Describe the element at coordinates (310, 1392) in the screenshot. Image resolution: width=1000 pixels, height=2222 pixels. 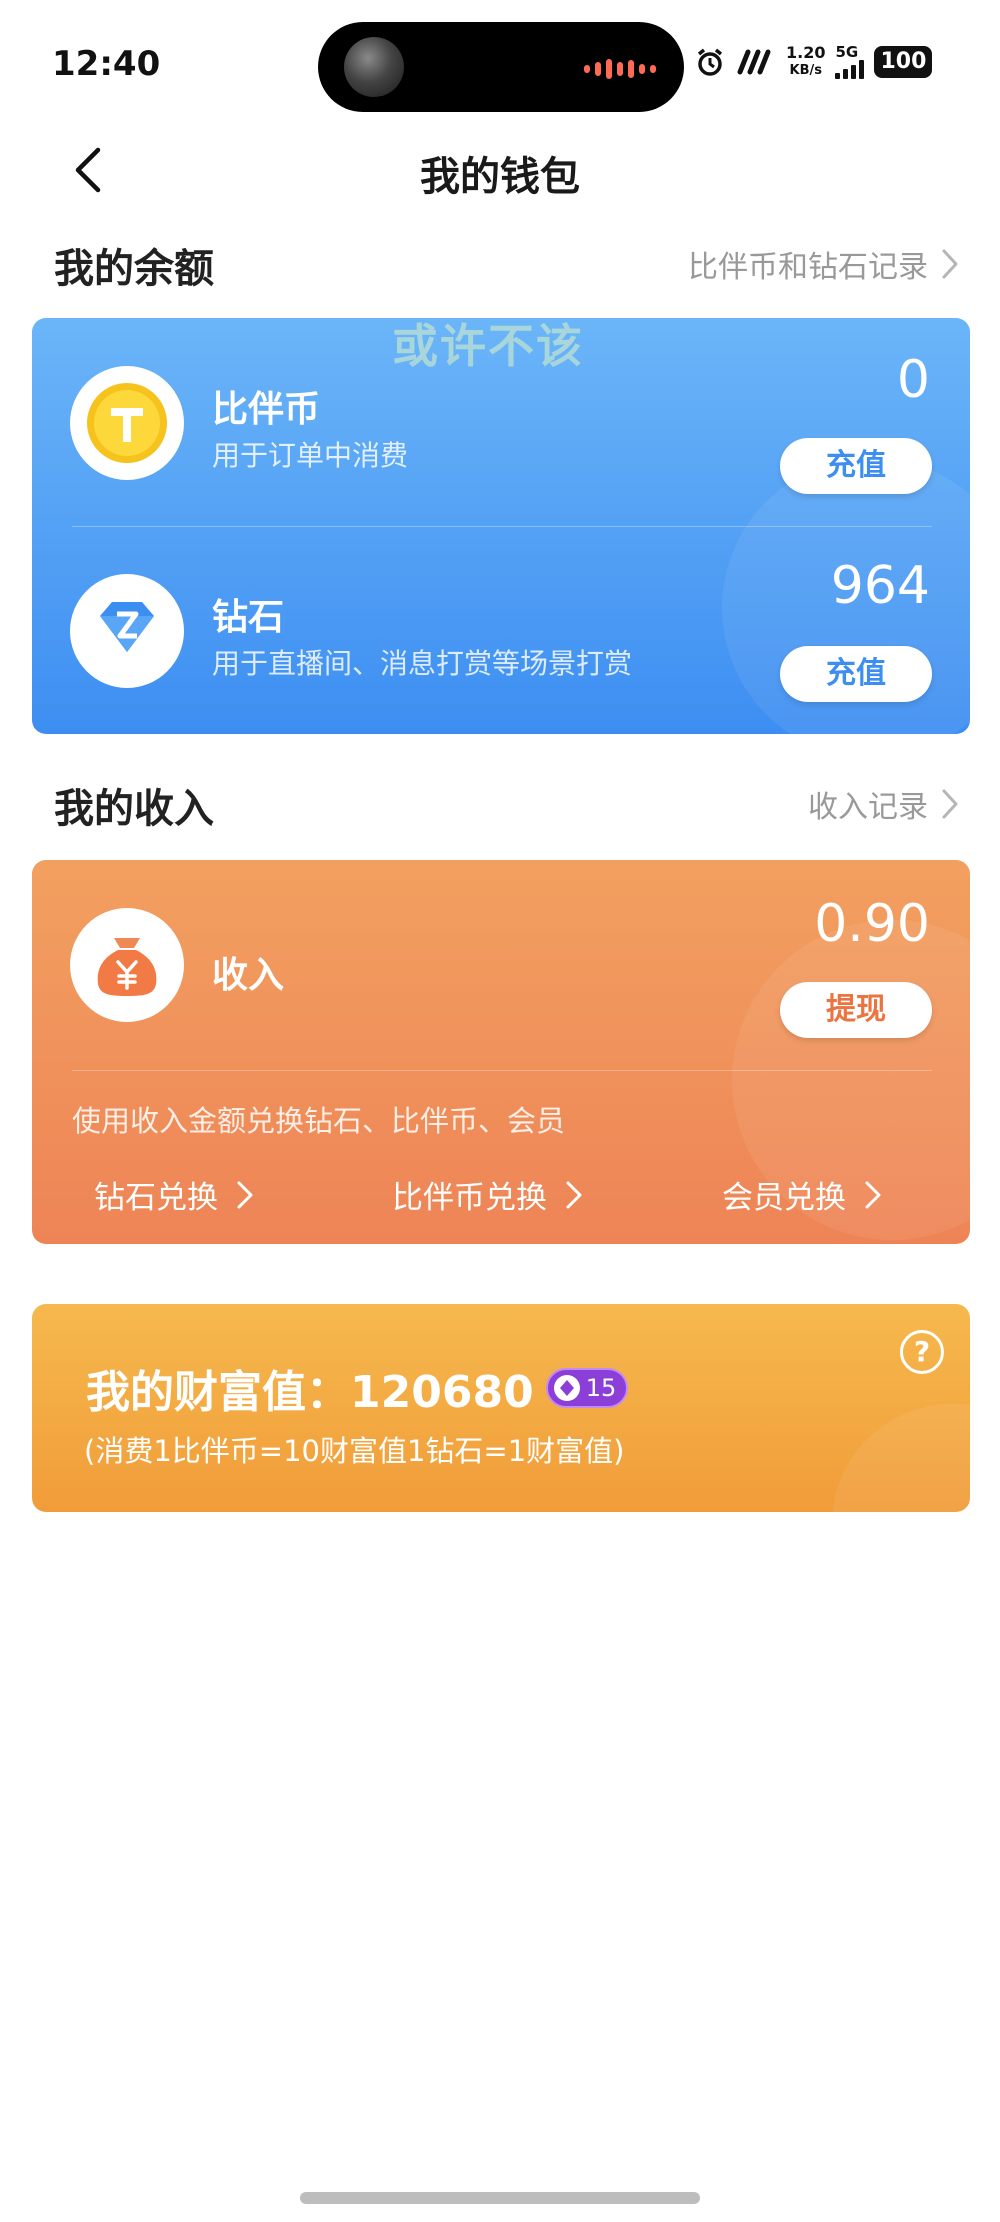
I see `wealth-title-text: 我的财富值：120680` at that location.